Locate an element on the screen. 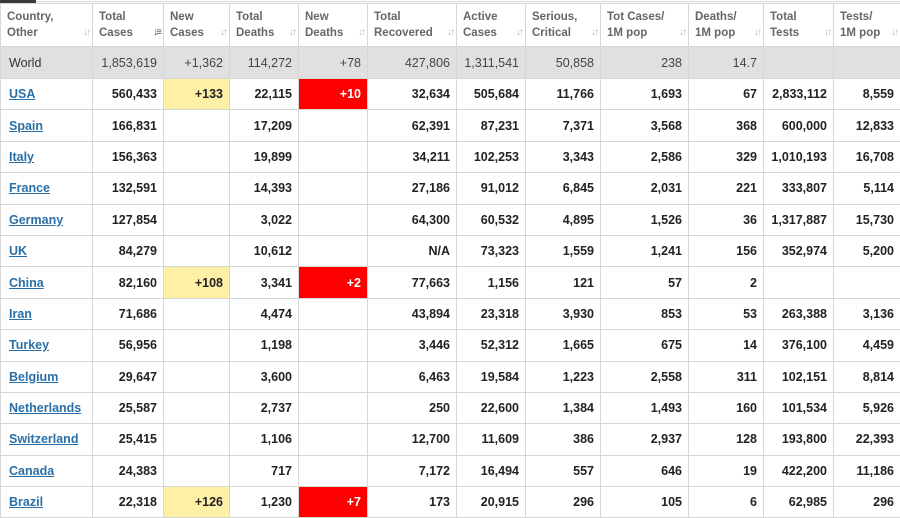 The height and width of the screenshot is (518, 900). column-header-total-cases: TotalCases↓≡ is located at coordinates (128, 25).